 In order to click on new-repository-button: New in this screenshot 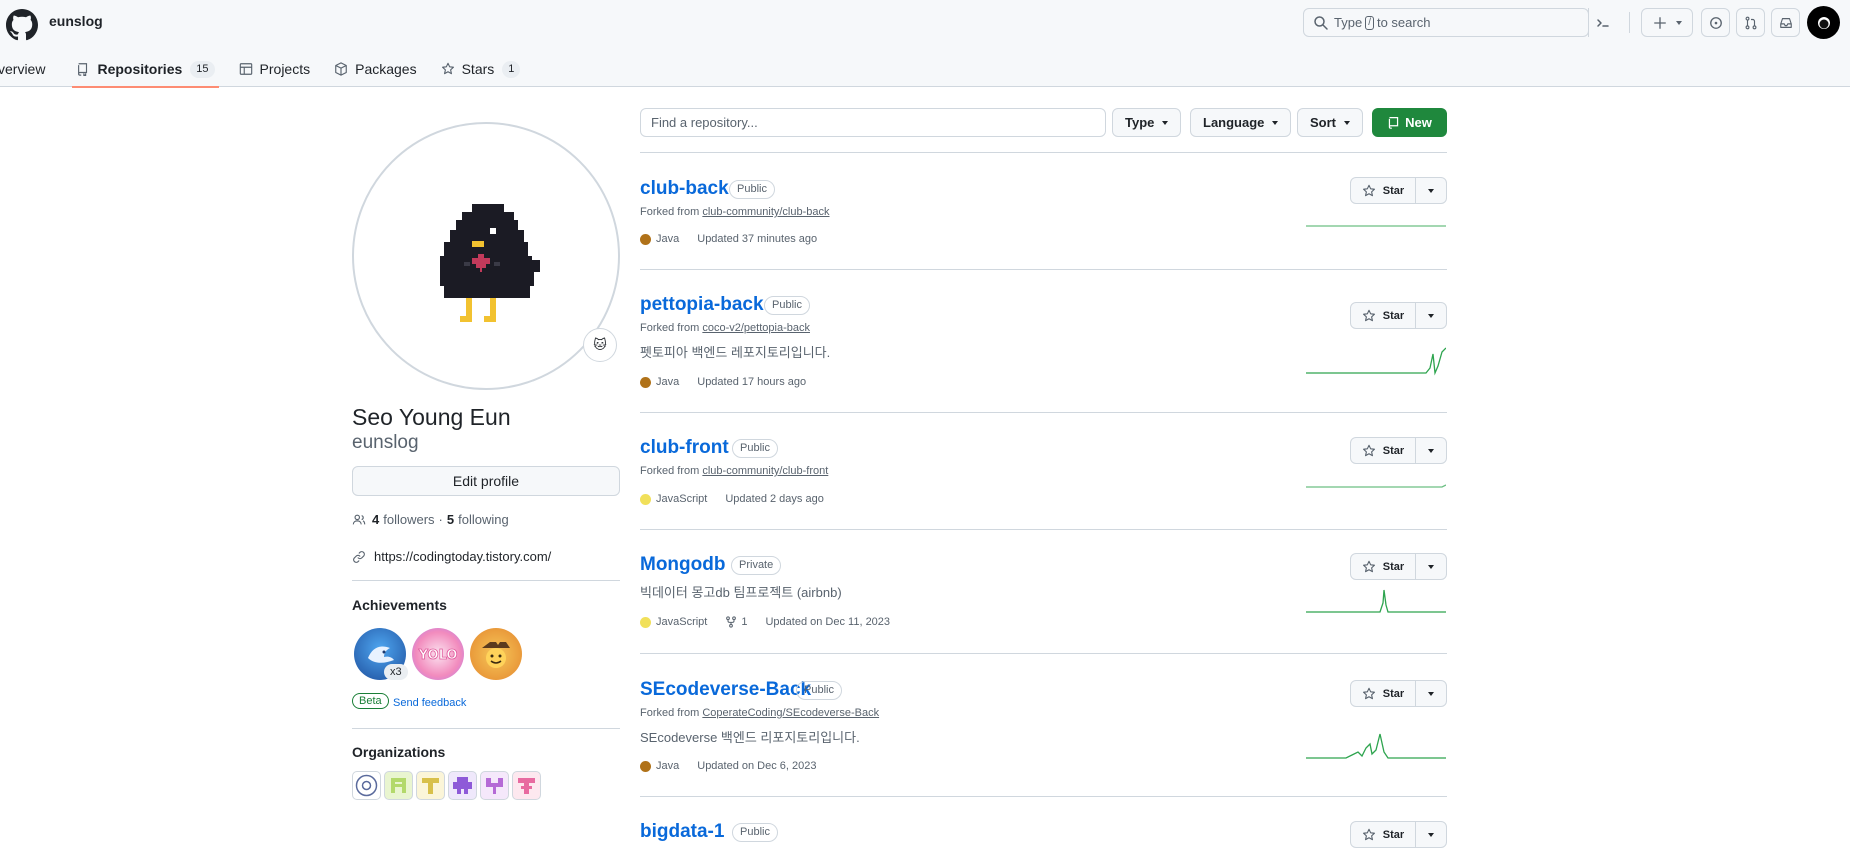, I will do `click(1409, 122)`.